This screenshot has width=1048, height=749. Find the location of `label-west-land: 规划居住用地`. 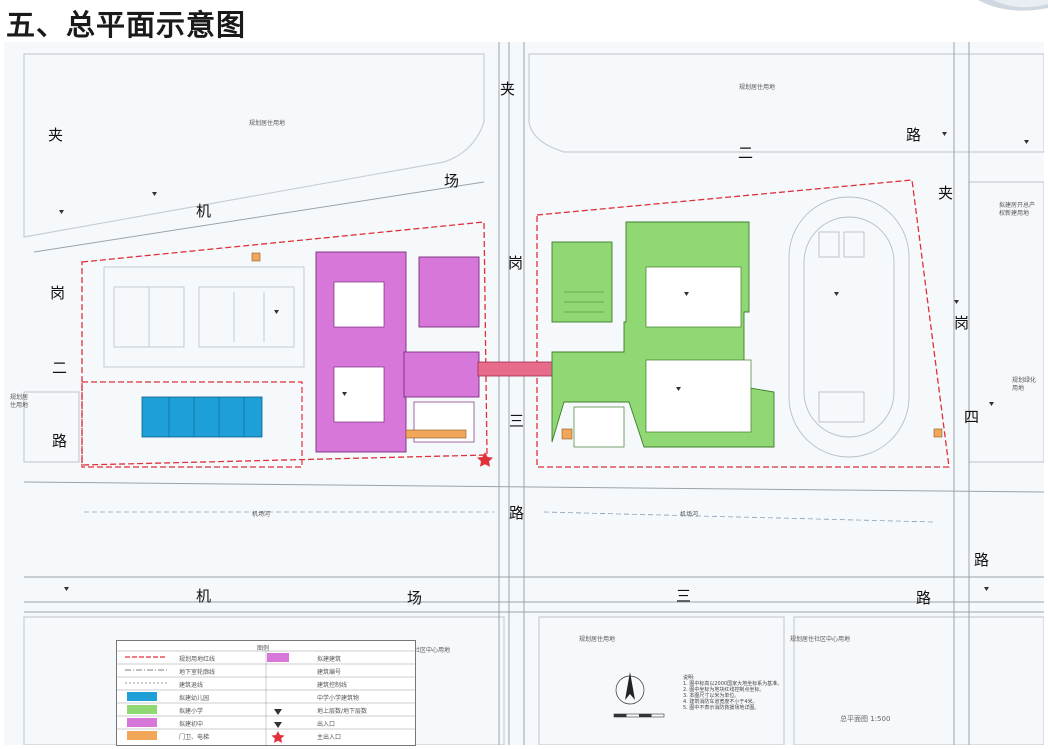

label-west-land: 规划居住用地 is located at coordinates (19, 401).